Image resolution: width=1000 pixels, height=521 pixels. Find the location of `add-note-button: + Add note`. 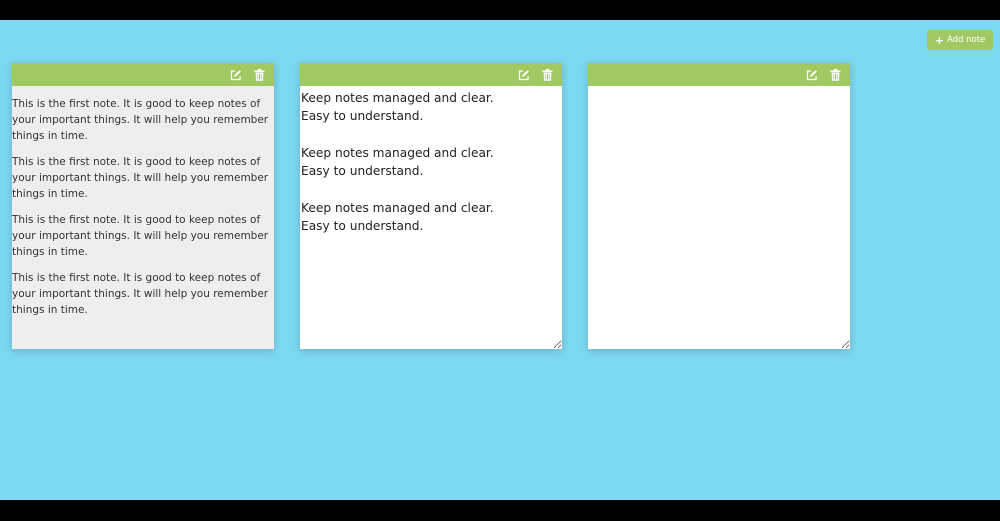

add-note-button: + Add note is located at coordinates (960, 40).